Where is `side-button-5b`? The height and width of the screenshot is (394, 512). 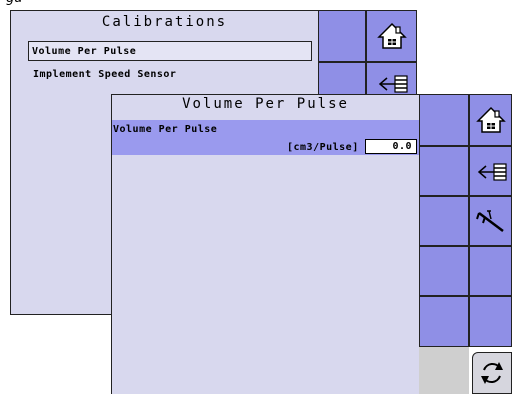 side-button-5b is located at coordinates (490, 321).